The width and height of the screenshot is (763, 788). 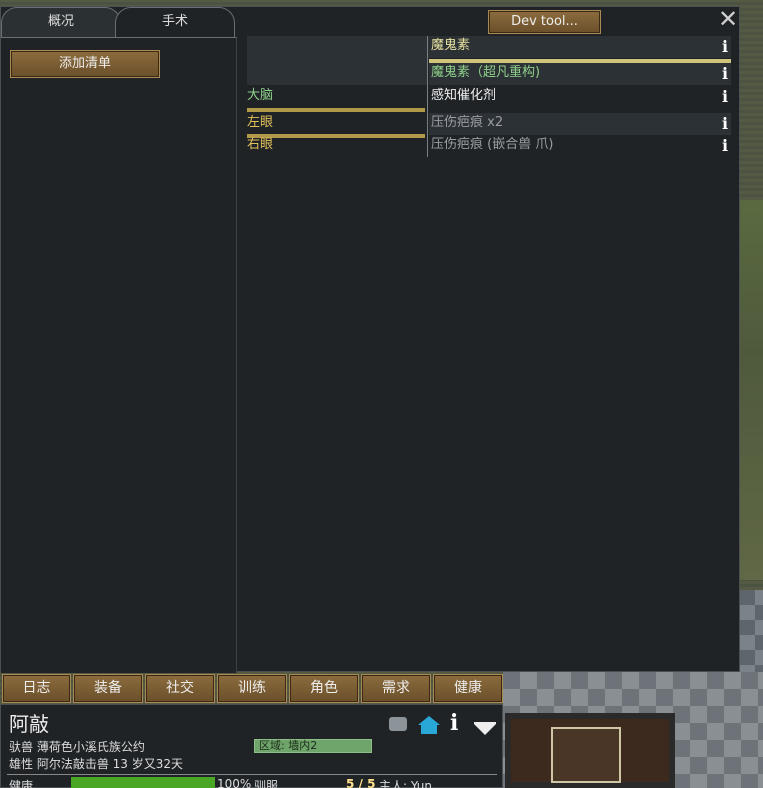 What do you see at coordinates (108, 688) in the screenshot?
I see `tab-gear: 装备` at bounding box center [108, 688].